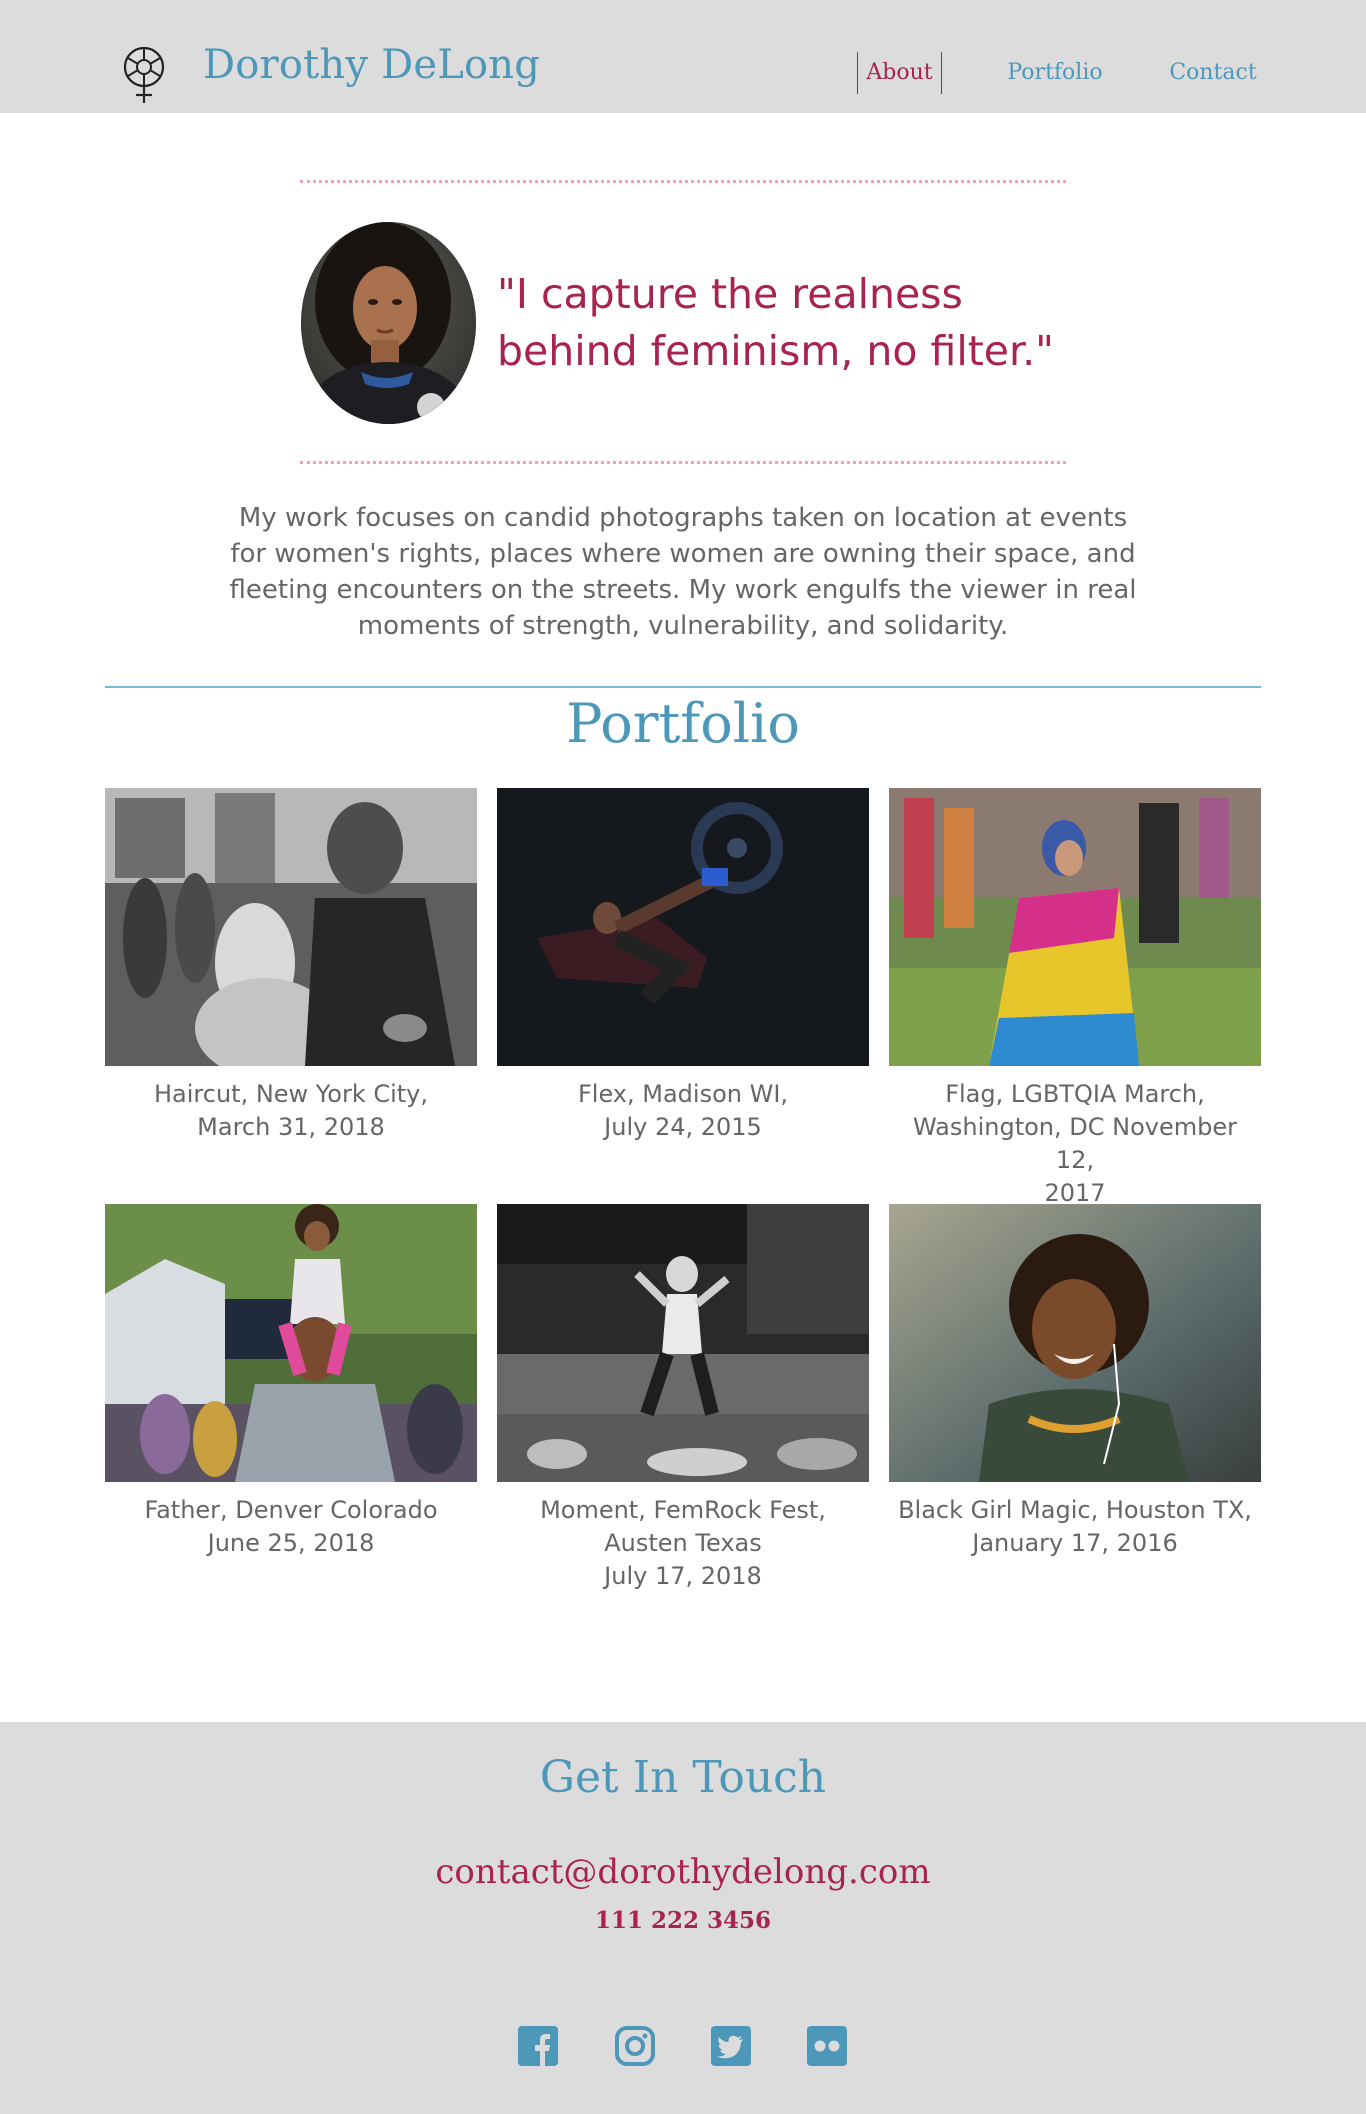 Image resolution: width=1366 pixels, height=2114 pixels. Describe the element at coordinates (731, 2046) in the screenshot. I see `twitter-icon` at that location.